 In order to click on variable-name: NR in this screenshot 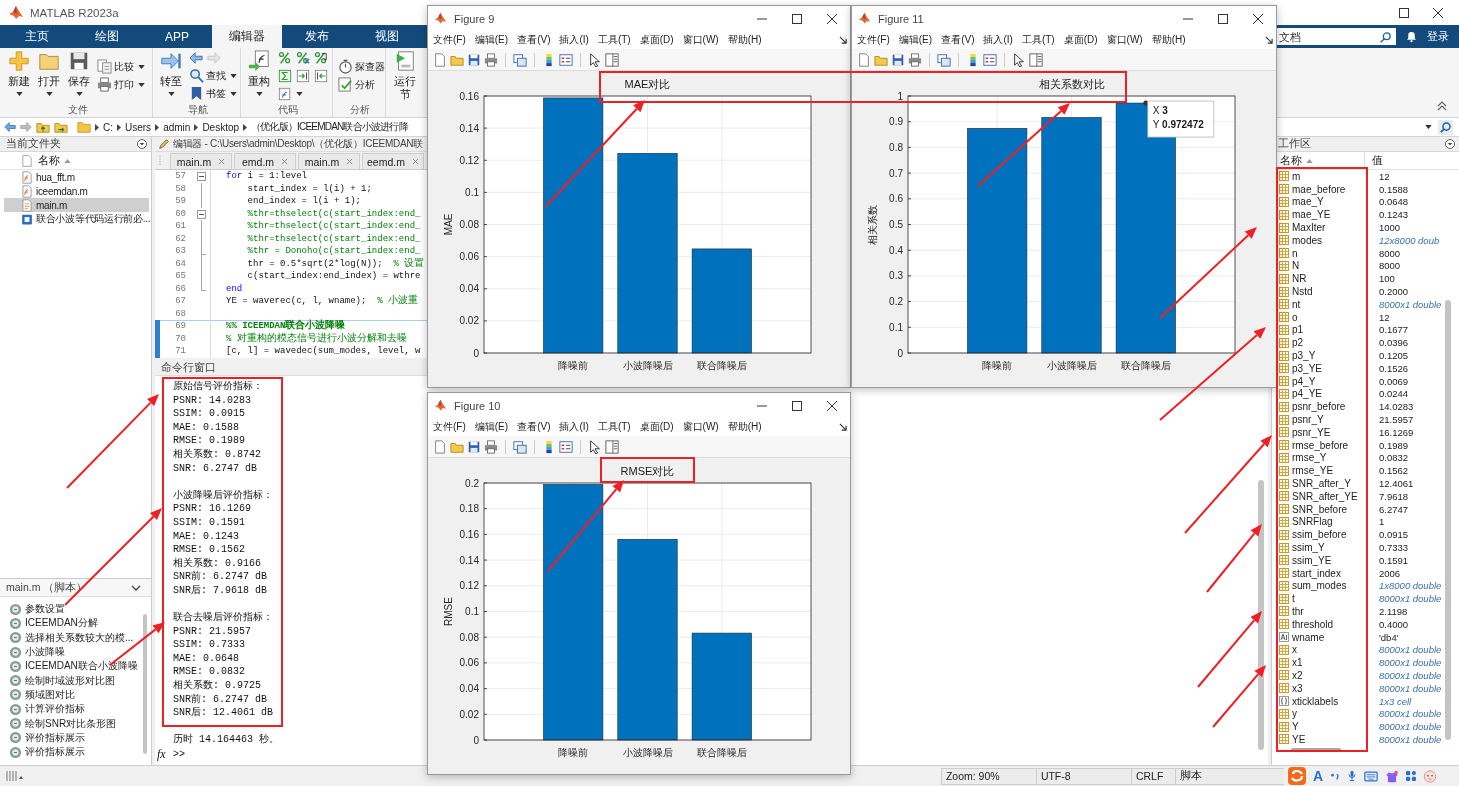, I will do `click(1299, 279)`.